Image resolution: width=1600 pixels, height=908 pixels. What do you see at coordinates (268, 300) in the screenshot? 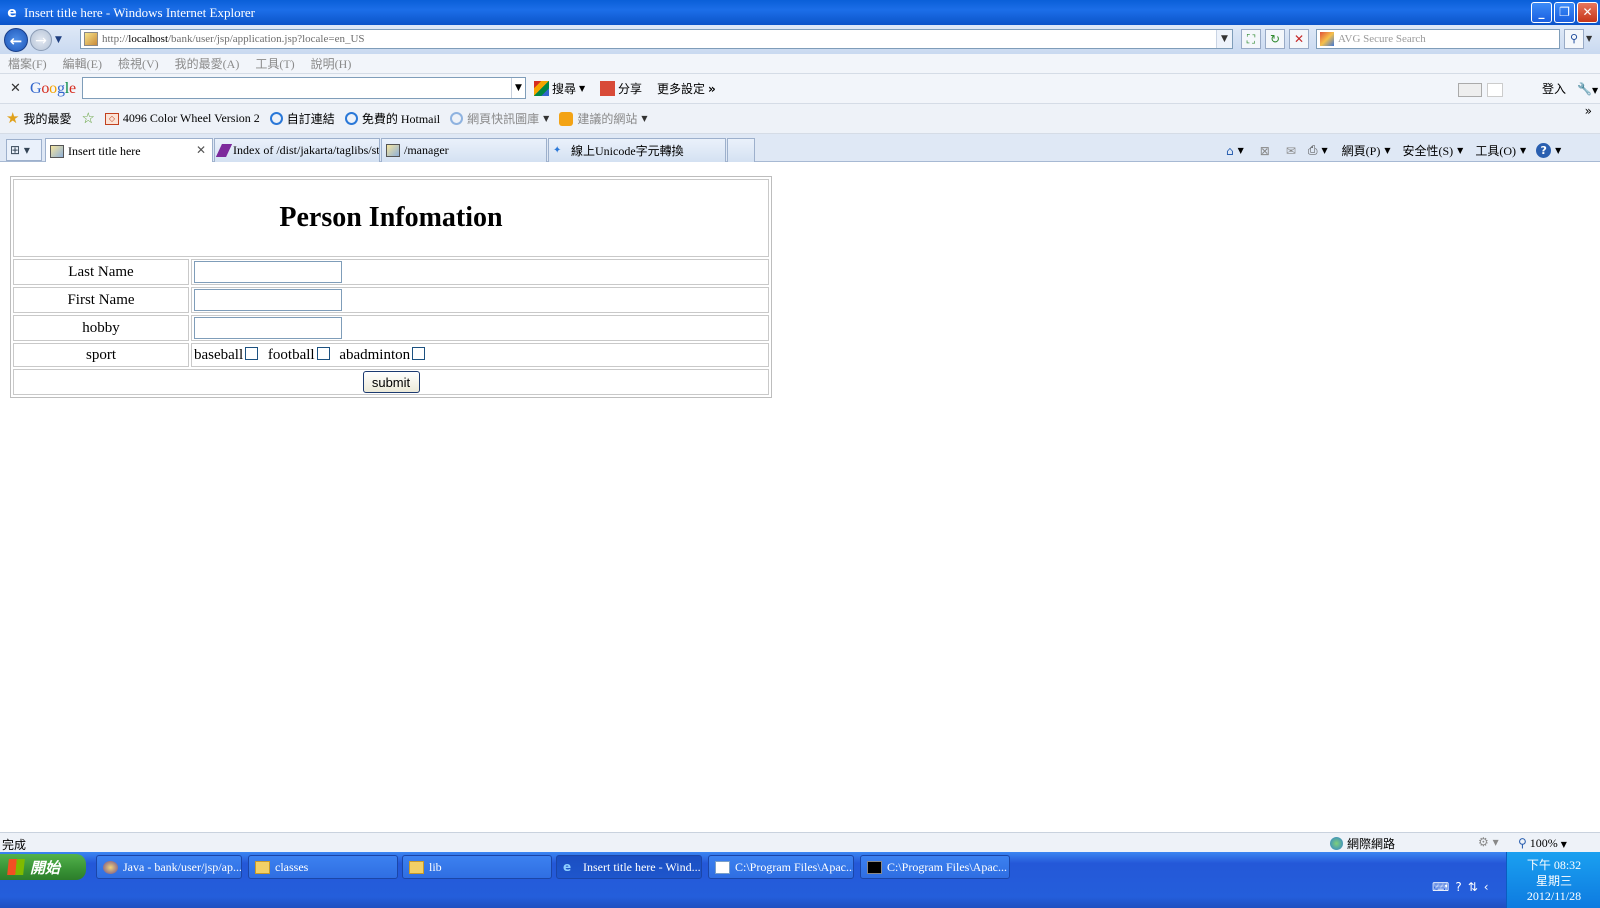
I see `first-name-input` at bounding box center [268, 300].